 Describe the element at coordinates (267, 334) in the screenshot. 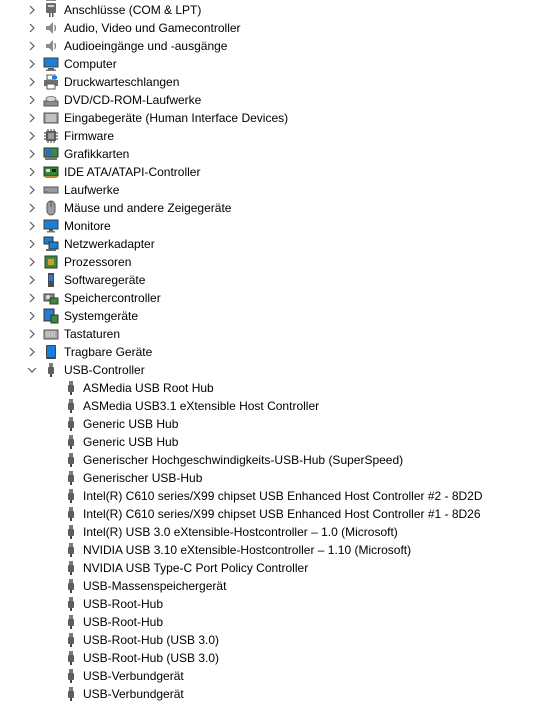

I see `tree-category: Tastaturen` at that location.